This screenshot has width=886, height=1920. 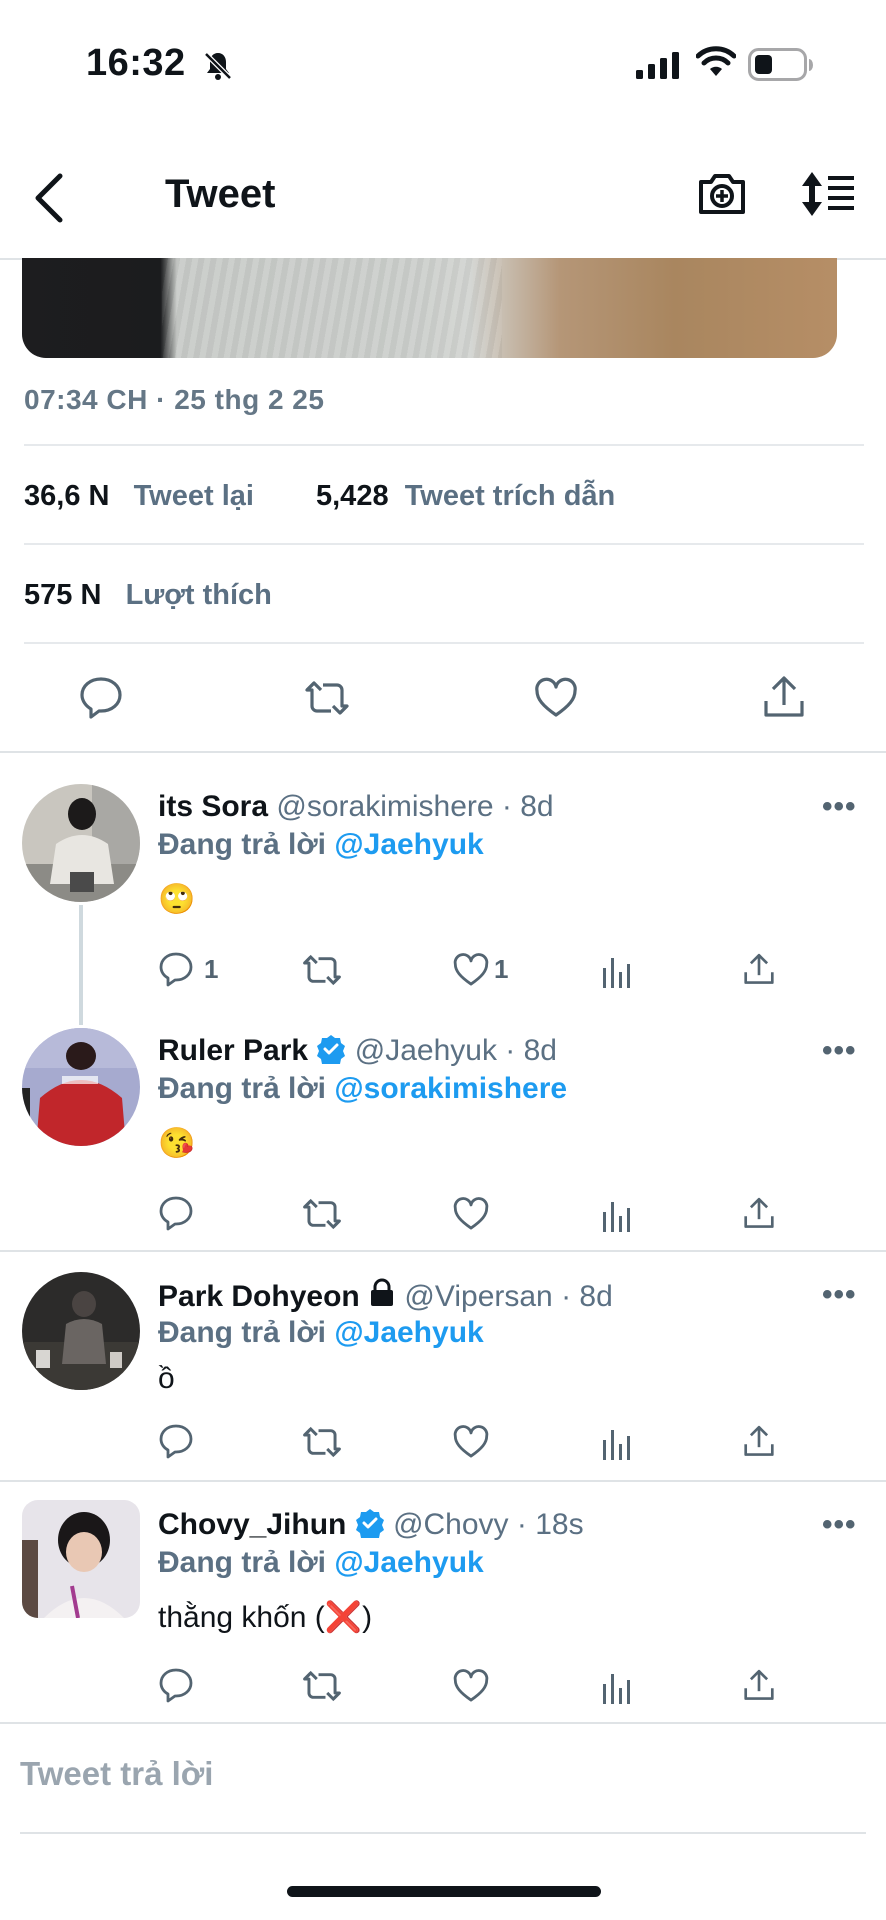 I want to click on reply-header: Ruler Park @Jaehyuk · 8d, so click(x=357, y=1051).